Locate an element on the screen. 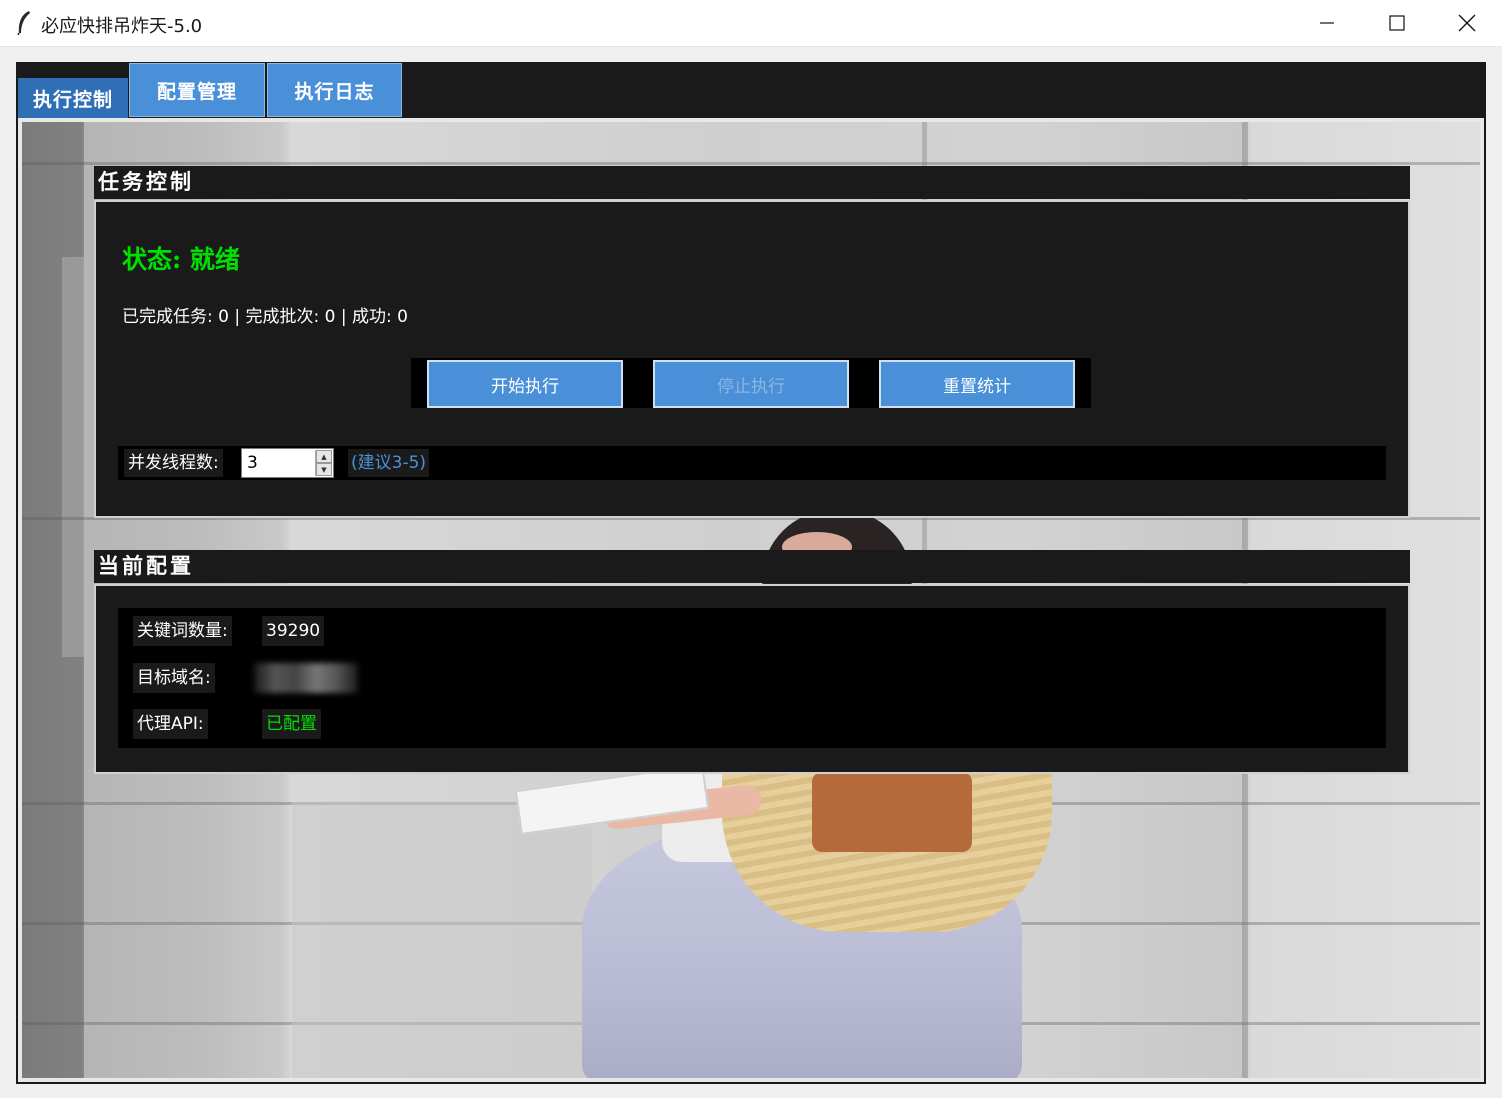 This screenshot has height=1098, width=1502. proxy-api-value: 已配置 is located at coordinates (291, 724).